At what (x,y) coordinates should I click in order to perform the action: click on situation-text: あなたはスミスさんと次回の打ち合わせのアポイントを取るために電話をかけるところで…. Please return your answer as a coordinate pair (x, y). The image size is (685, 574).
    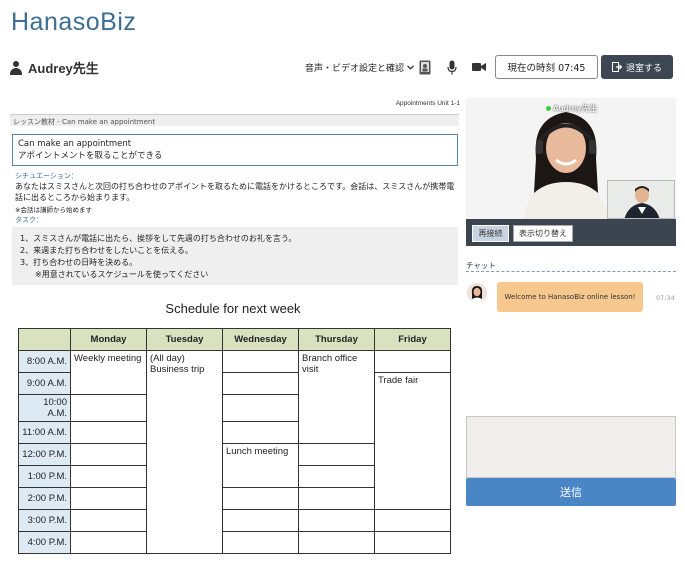
    Looking at the image, I should click on (235, 192).